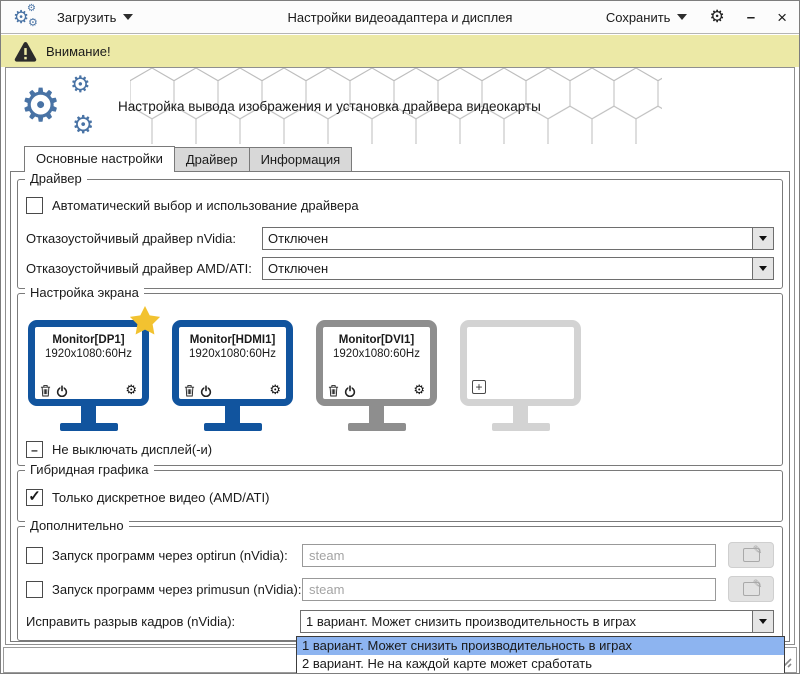 The height and width of the screenshot is (674, 800). I want to click on keep-display-on-checkbox: –, so click(34, 449).